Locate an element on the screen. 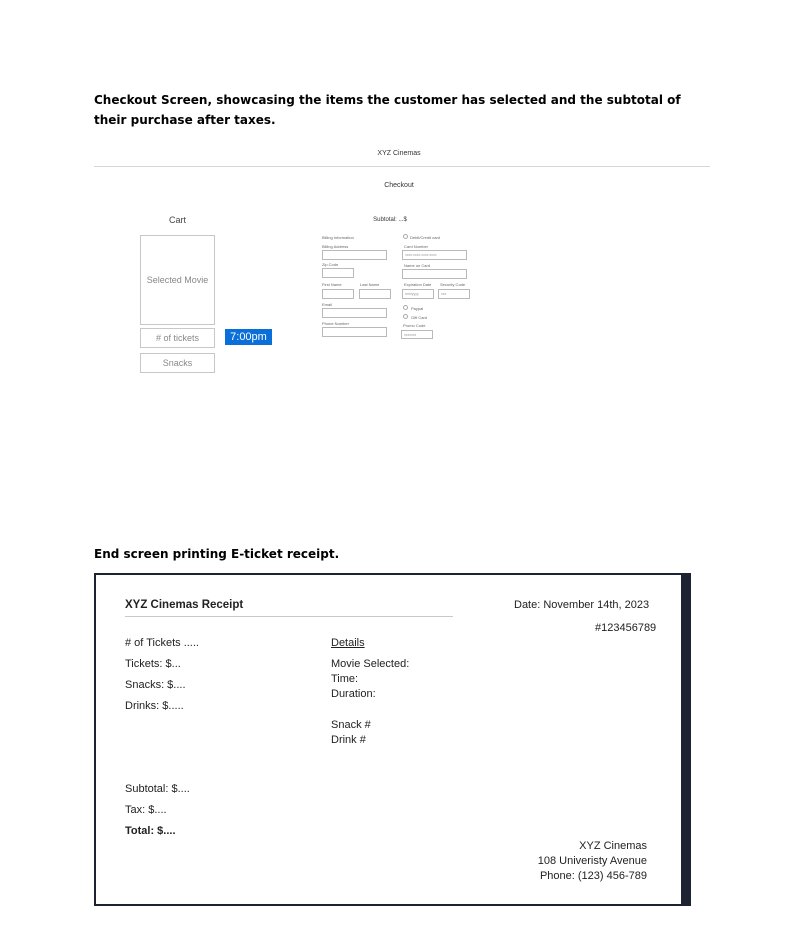 Image resolution: width=798 pixels, height=952 pixels. footer-phone: Phone: (123) 456-789 is located at coordinates (593, 876).